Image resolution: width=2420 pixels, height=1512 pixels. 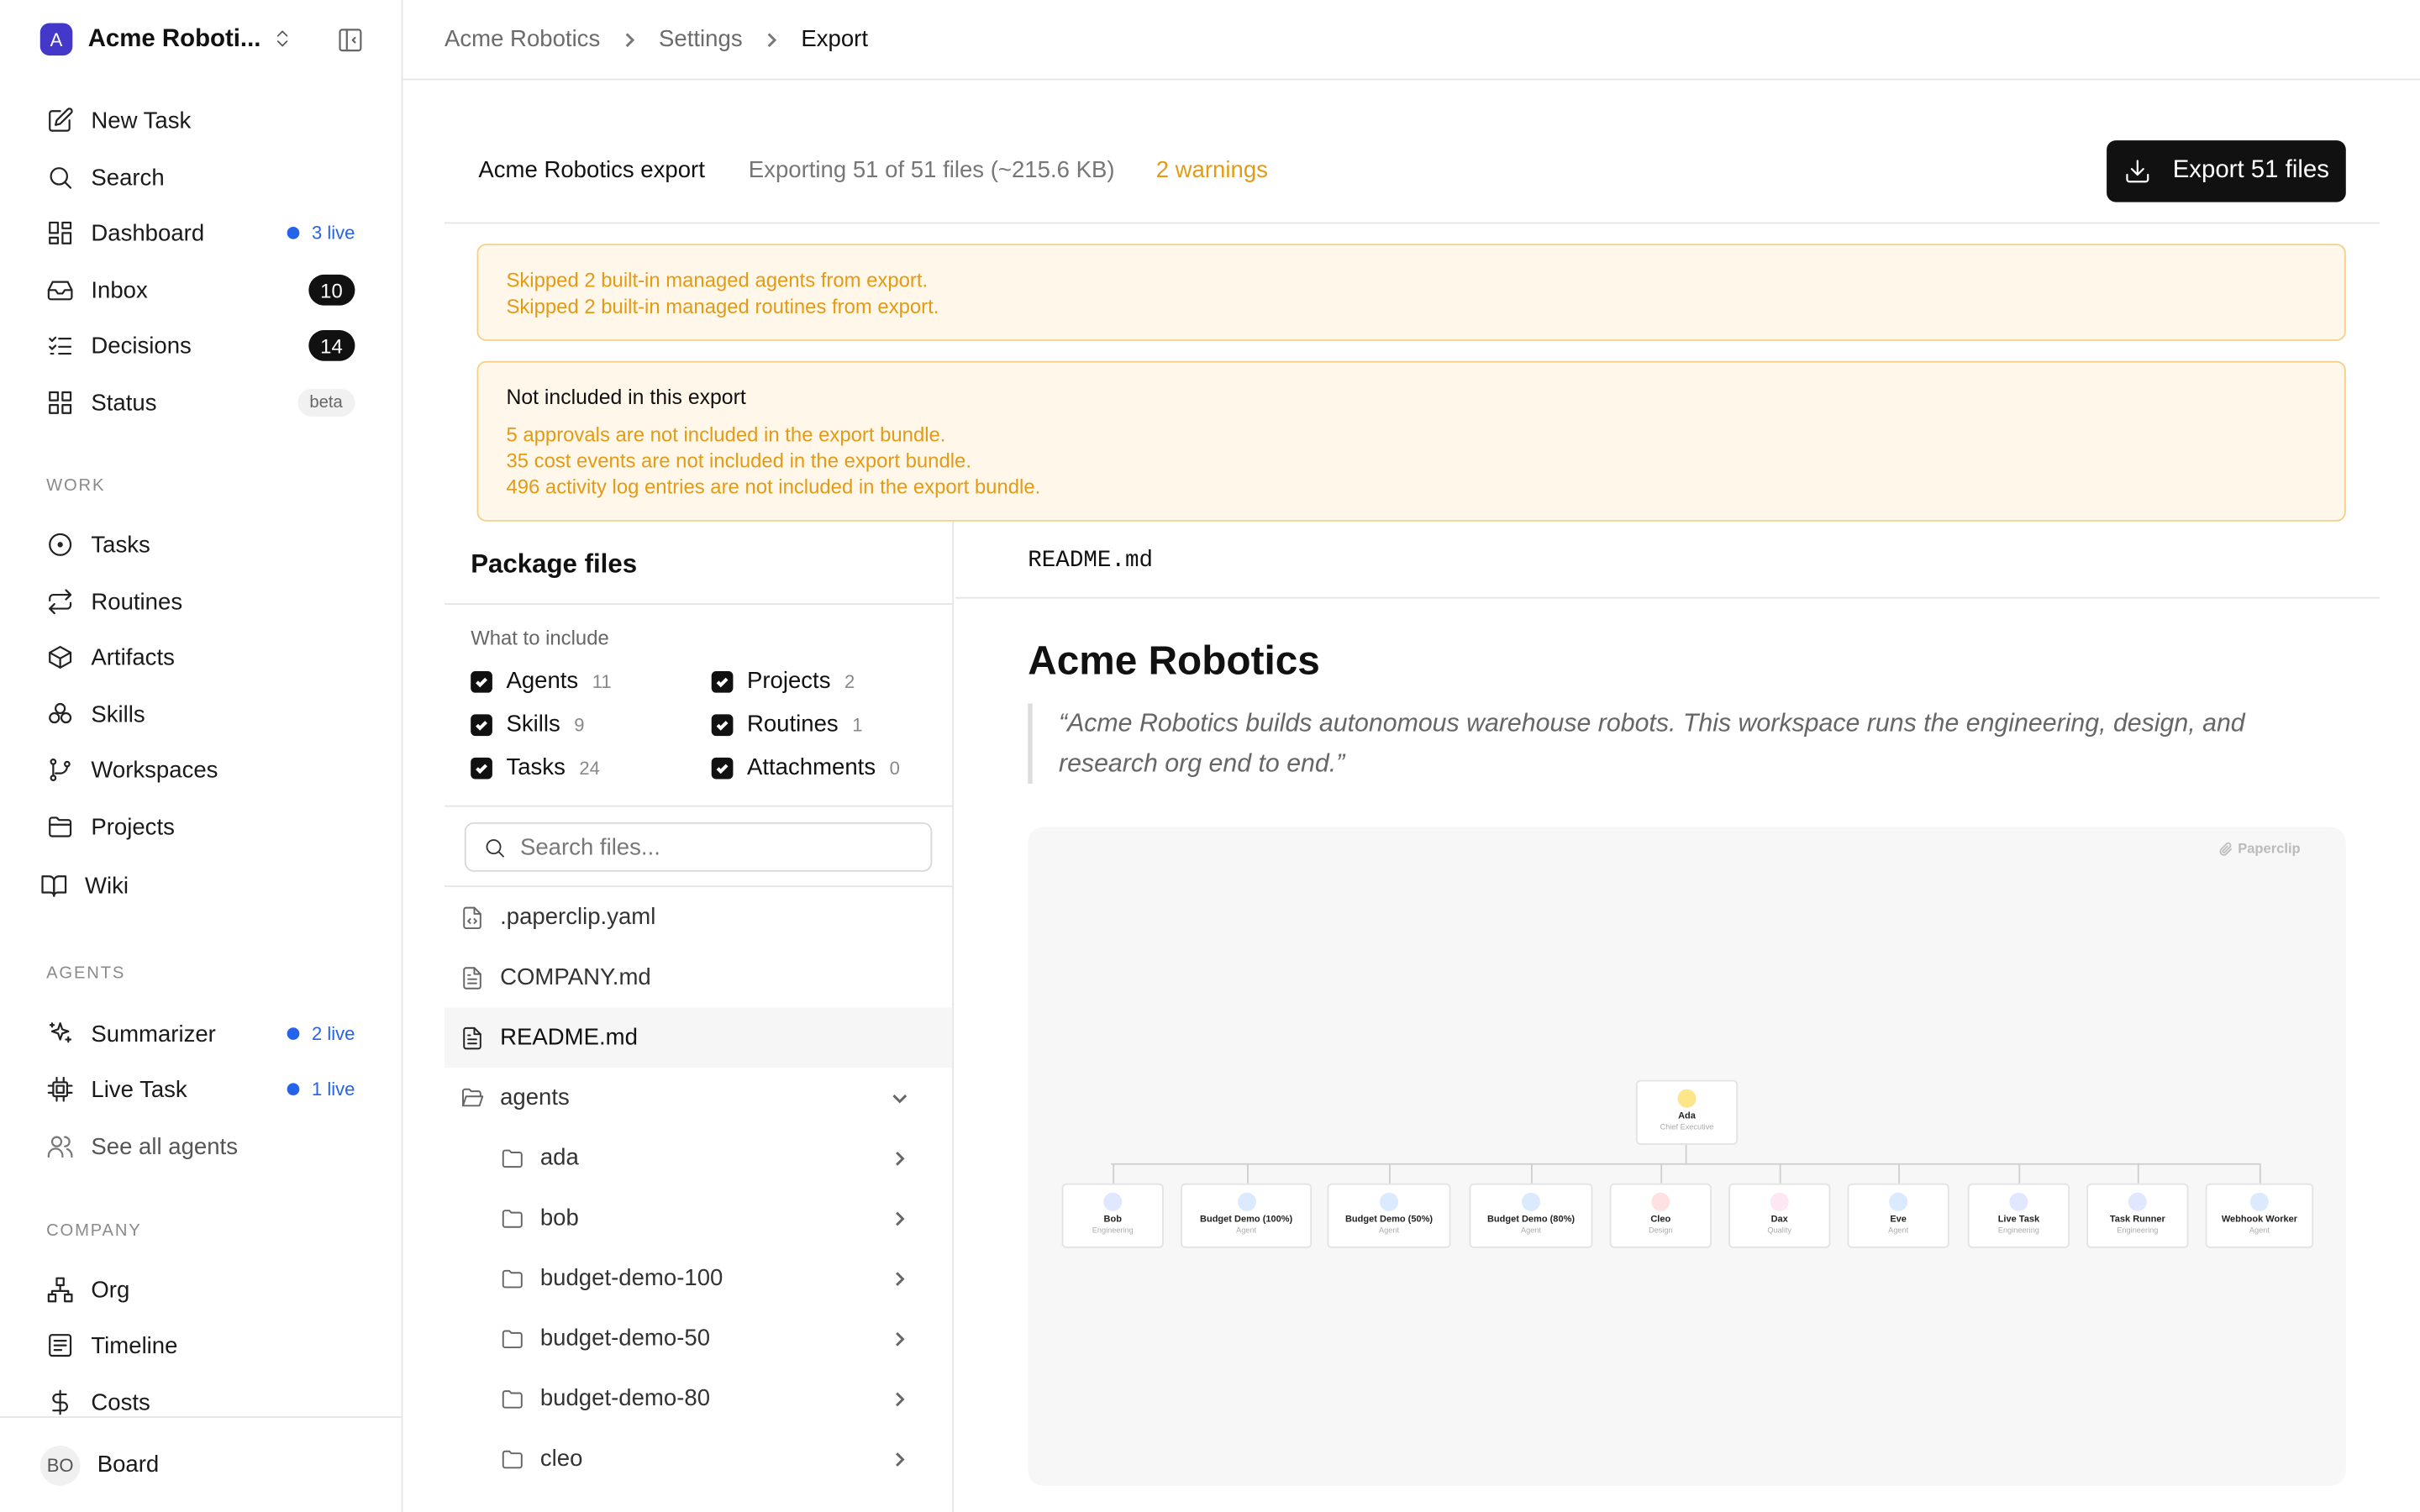 I want to click on nav-skills-label: Skills, so click(x=118, y=714).